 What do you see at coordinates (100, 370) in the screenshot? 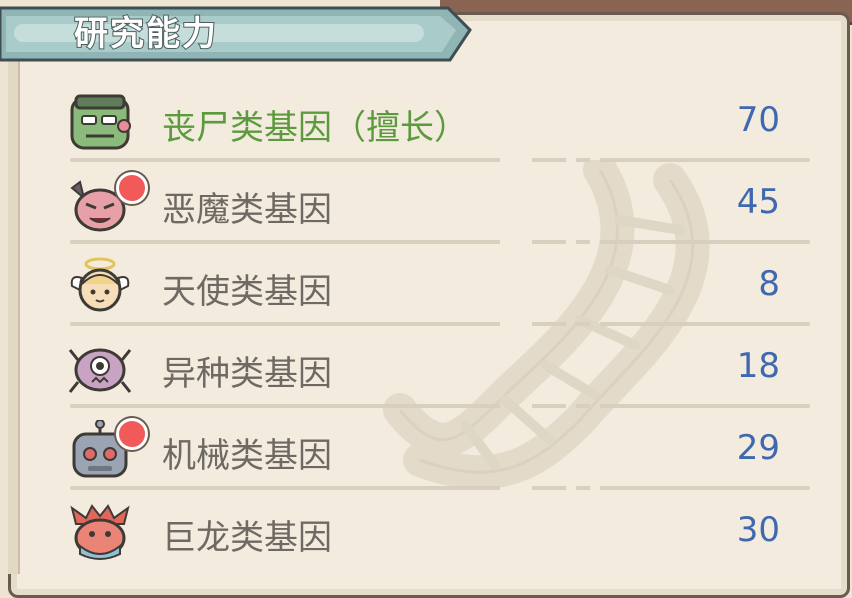
I see `alien-icon` at bounding box center [100, 370].